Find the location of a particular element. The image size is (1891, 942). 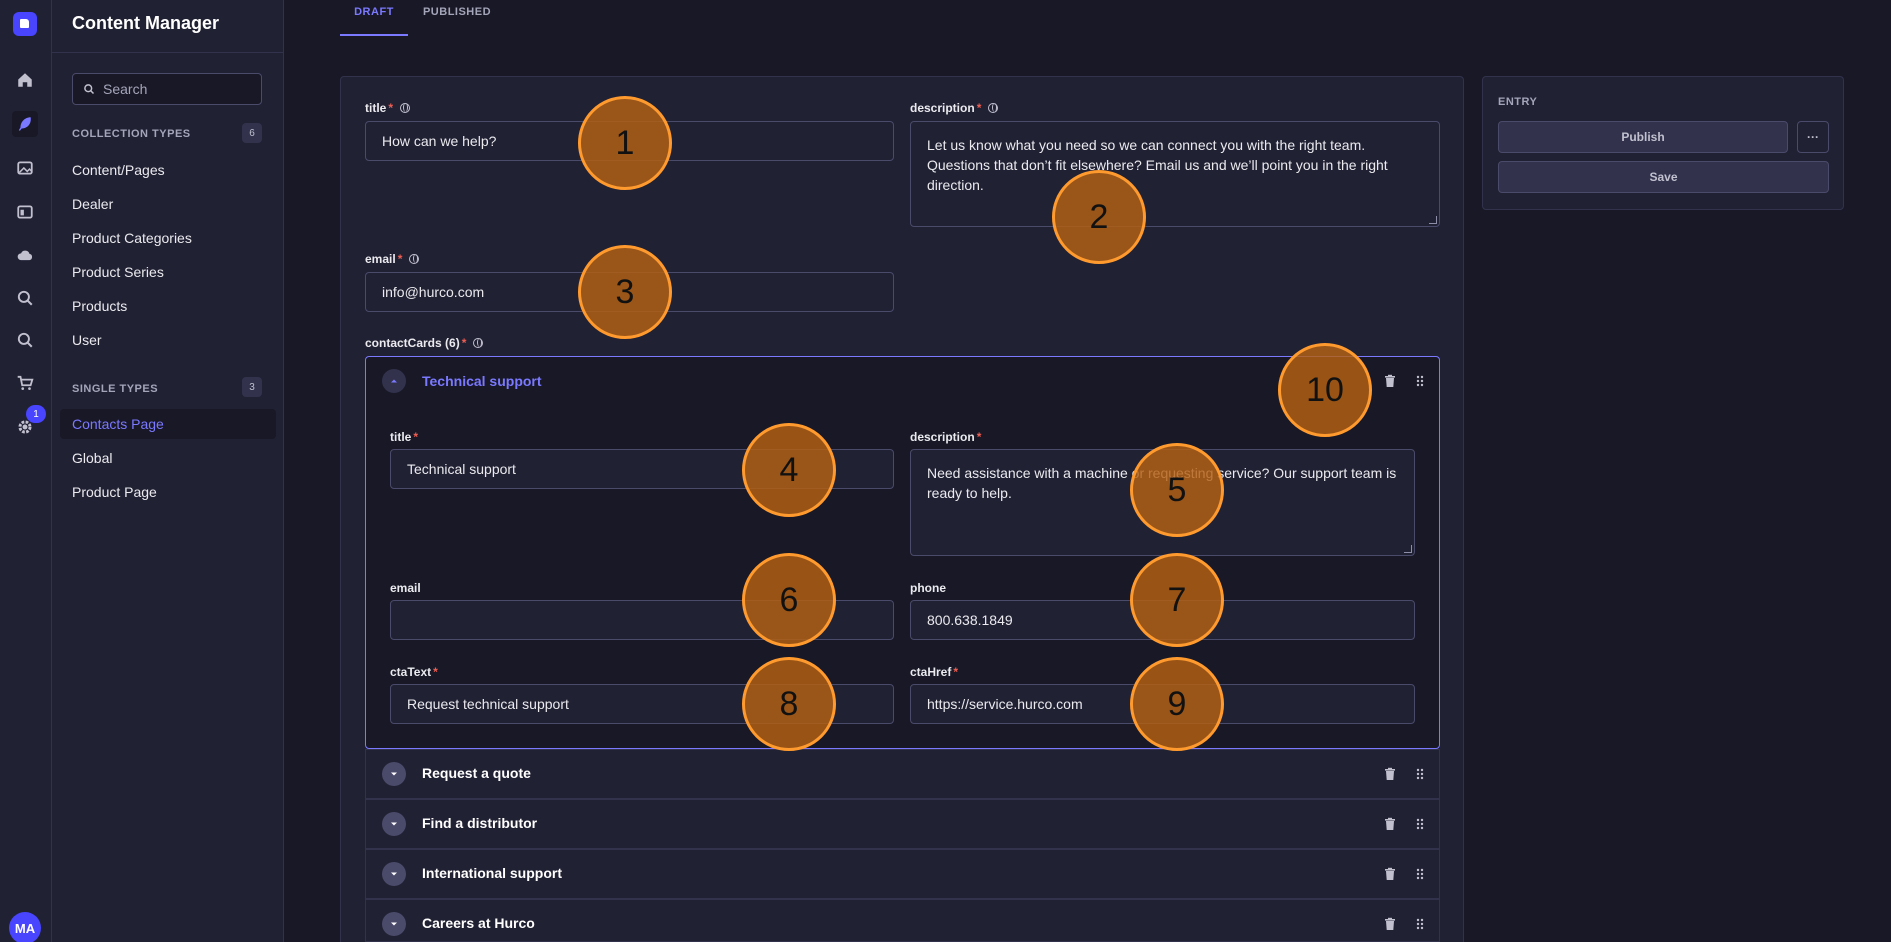

sidebar-item-global: Global is located at coordinates (168, 458).